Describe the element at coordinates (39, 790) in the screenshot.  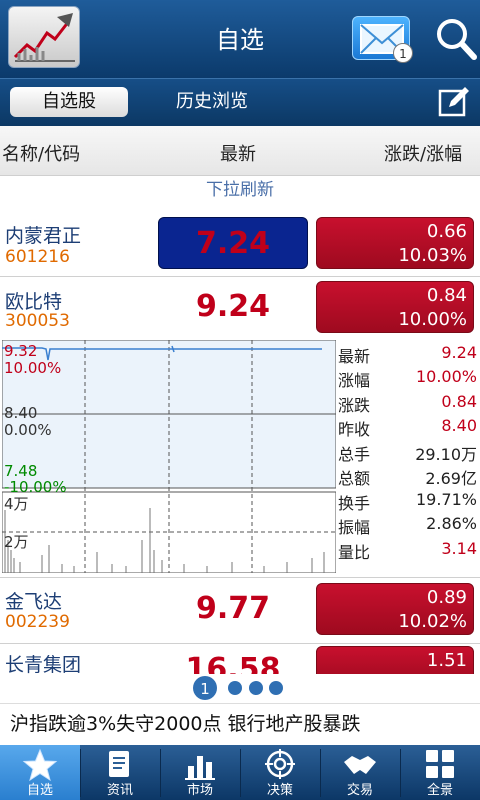
I see `nav-label: 自选` at that location.